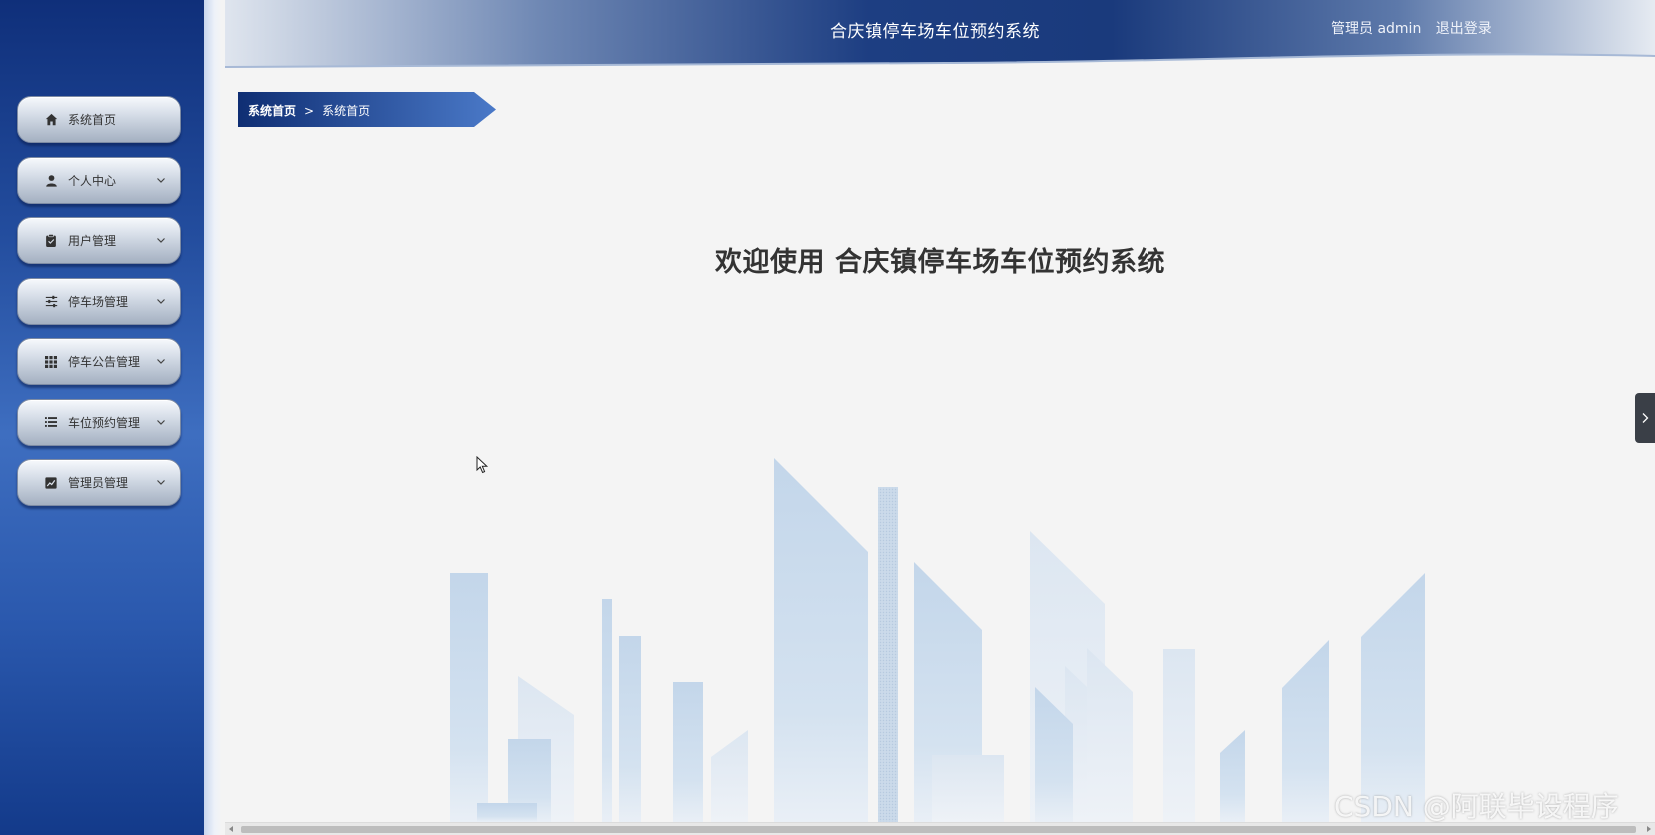 Image resolution: width=1655 pixels, height=835 pixels. What do you see at coordinates (51, 120) in the screenshot?
I see `home-icon` at bounding box center [51, 120].